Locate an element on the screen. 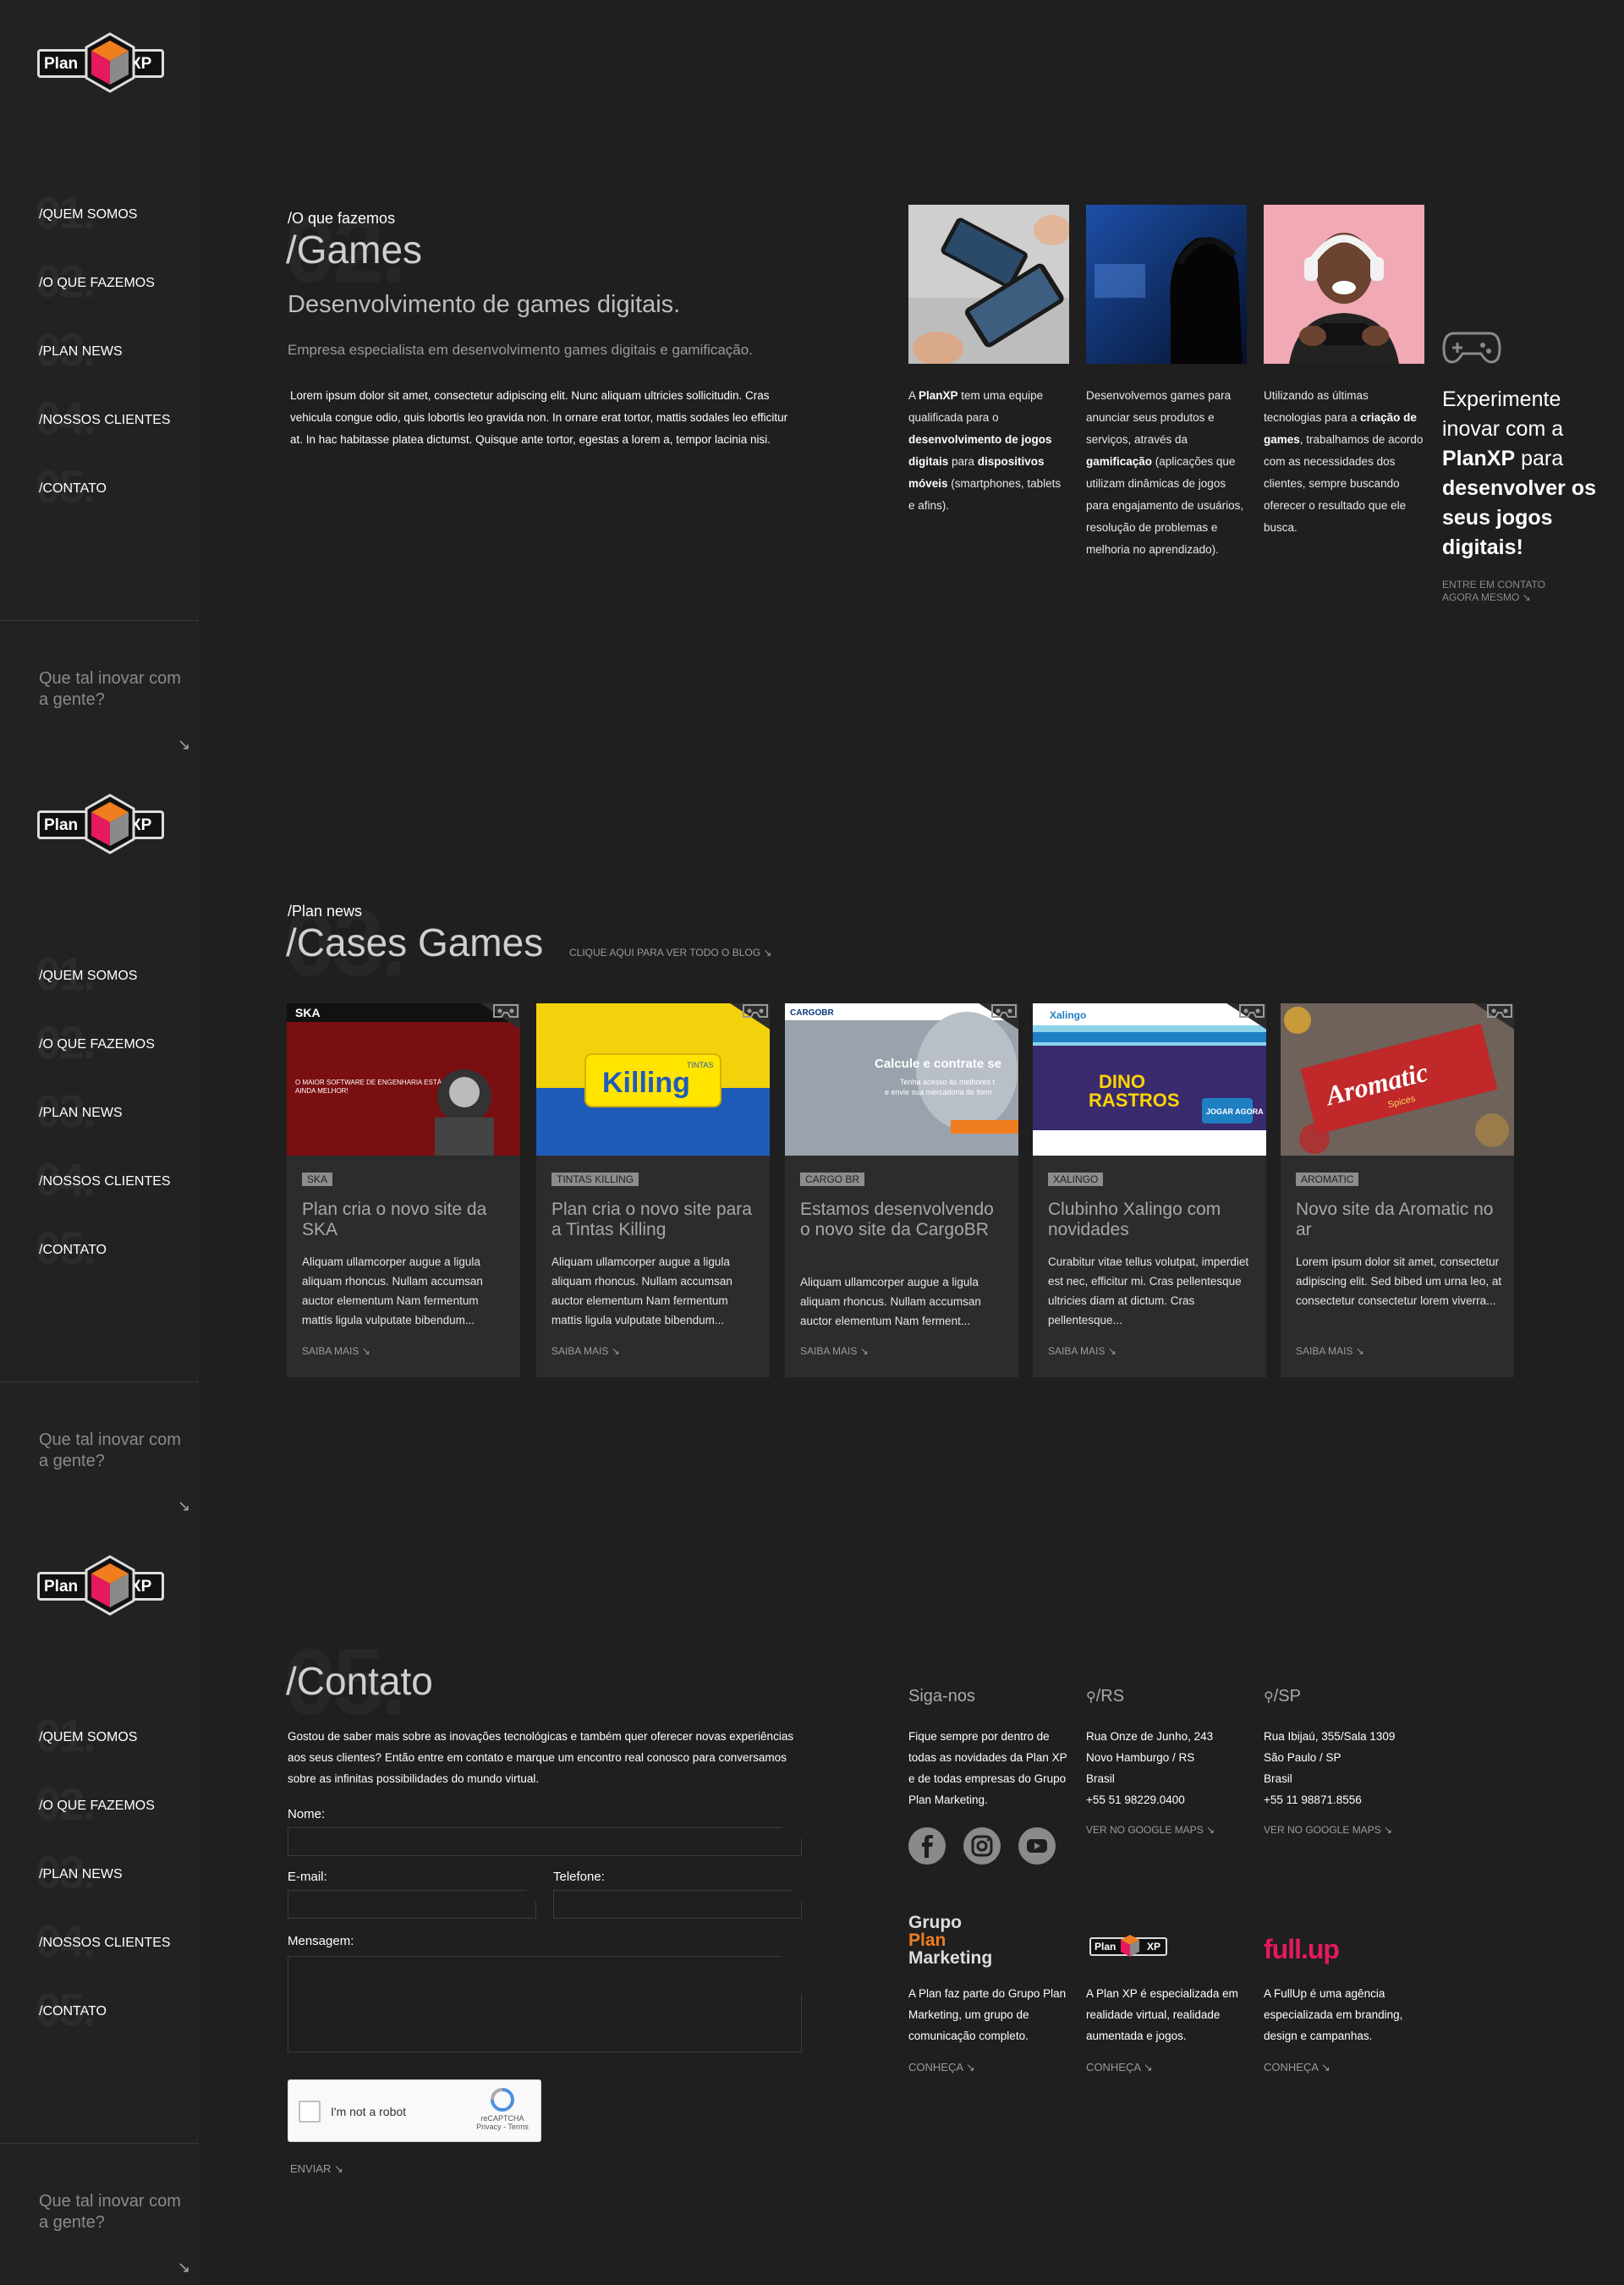  section-title: /Games is located at coordinates (355, 250).